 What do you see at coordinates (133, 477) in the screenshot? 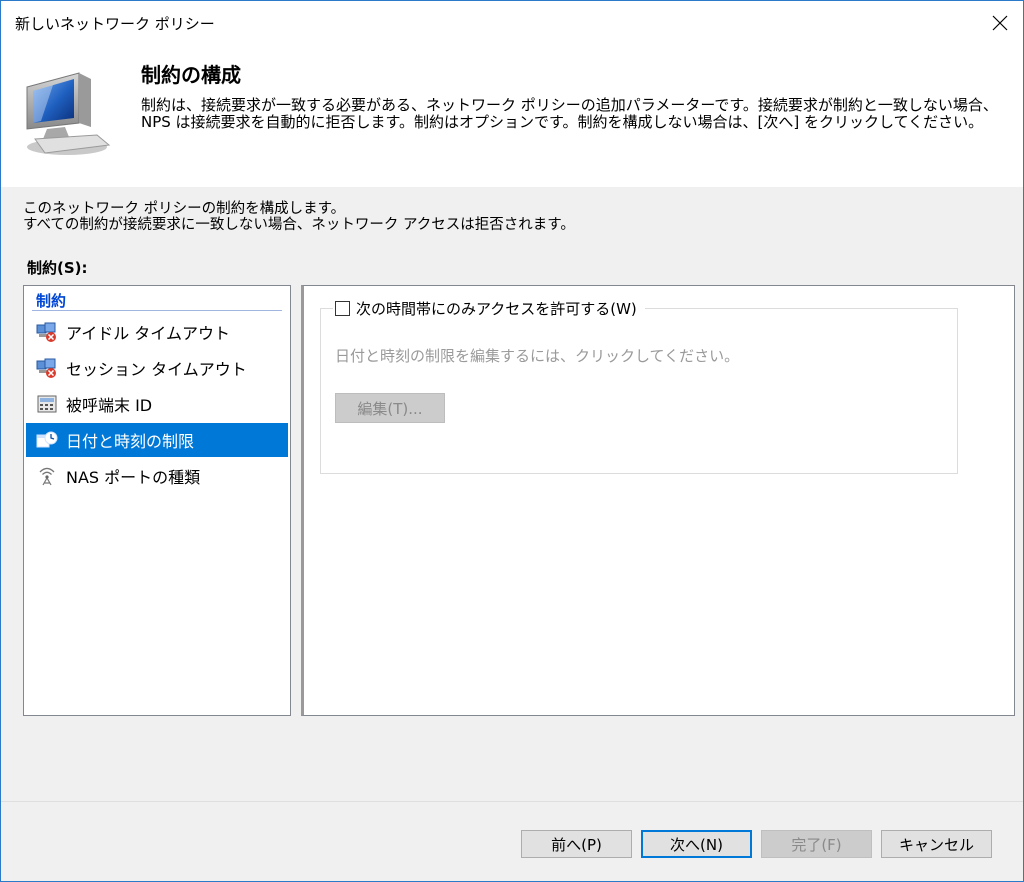
I see `constraint-item-label: NAS ポートの種類` at bounding box center [133, 477].